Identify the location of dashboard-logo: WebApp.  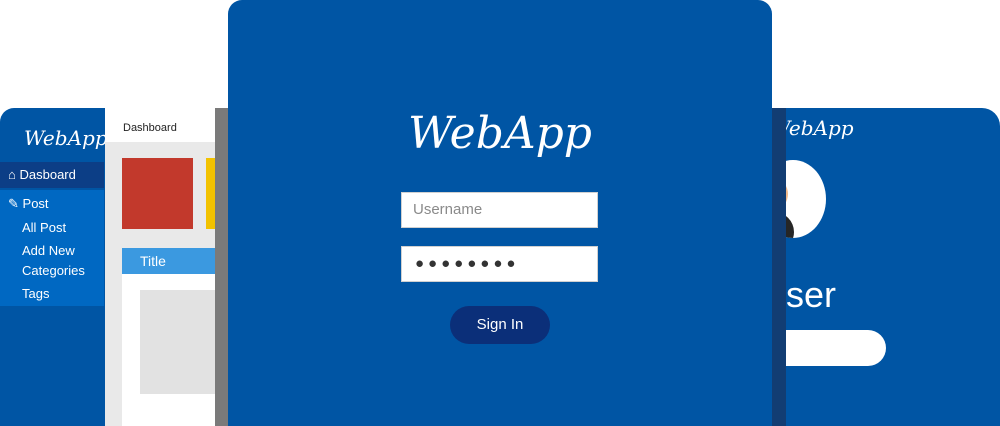
(66, 138).